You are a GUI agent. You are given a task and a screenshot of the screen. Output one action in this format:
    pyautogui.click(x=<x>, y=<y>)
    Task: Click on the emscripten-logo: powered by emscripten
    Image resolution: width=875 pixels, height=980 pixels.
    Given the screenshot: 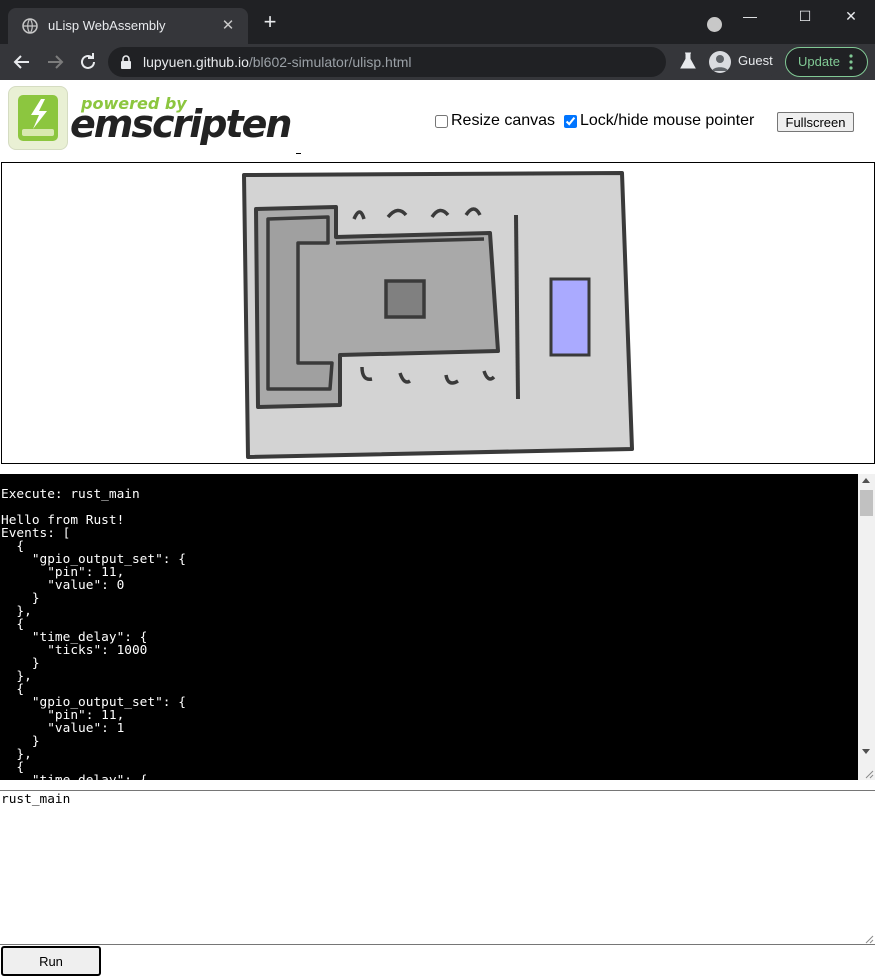 What is the action you would take?
    pyautogui.click(x=150, y=119)
    